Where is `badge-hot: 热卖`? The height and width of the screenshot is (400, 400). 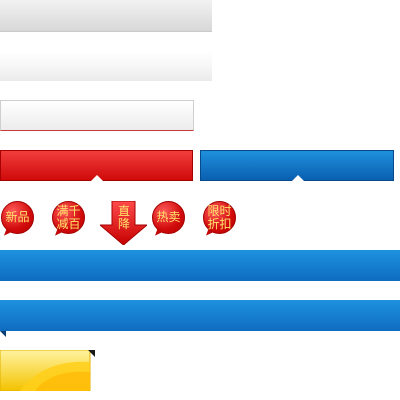
badge-hot: 热卖 is located at coordinates (168, 219).